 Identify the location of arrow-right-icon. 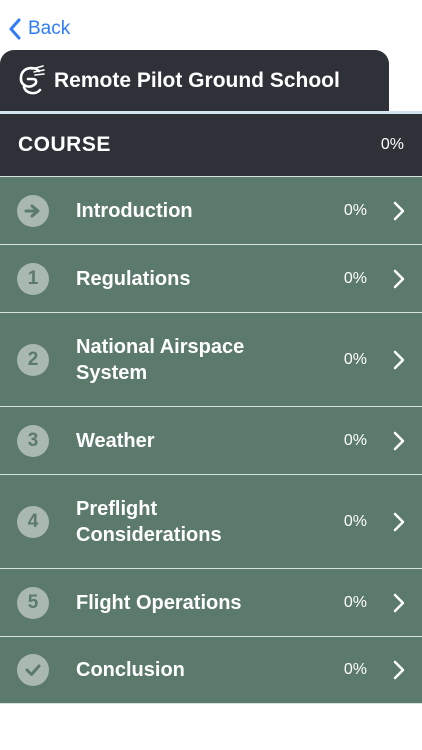
(32, 210).